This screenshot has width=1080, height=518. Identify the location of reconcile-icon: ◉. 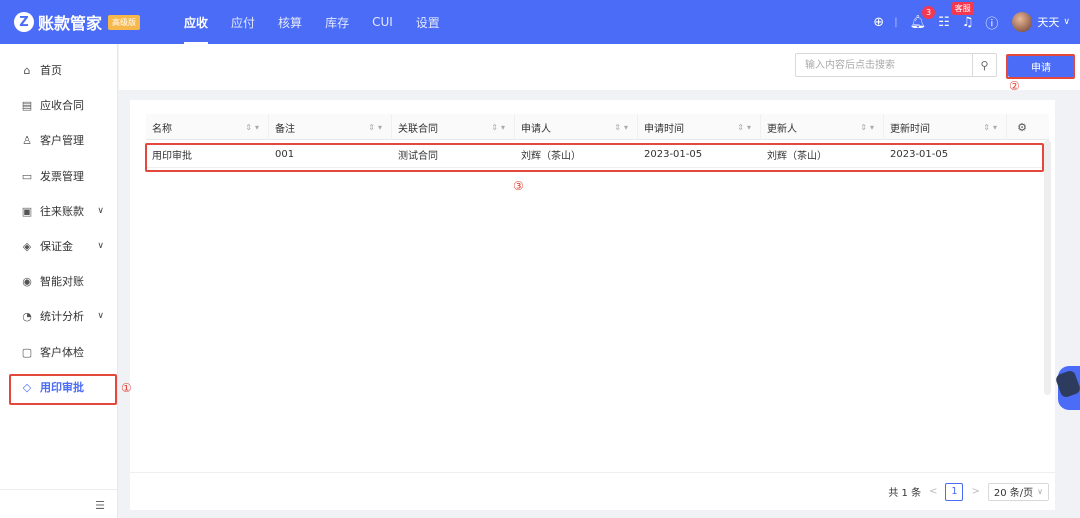
(27, 281).